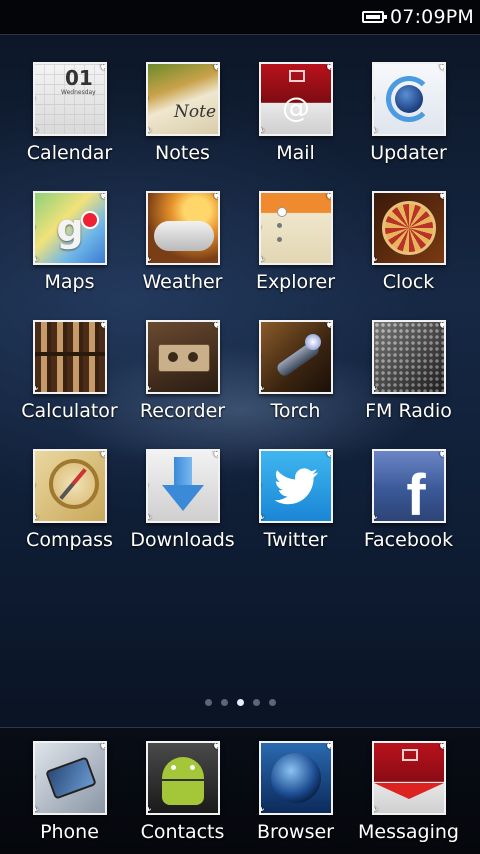 This screenshot has height=854, width=480. What do you see at coordinates (408, 153) in the screenshot?
I see `app-label: Updater` at bounding box center [408, 153].